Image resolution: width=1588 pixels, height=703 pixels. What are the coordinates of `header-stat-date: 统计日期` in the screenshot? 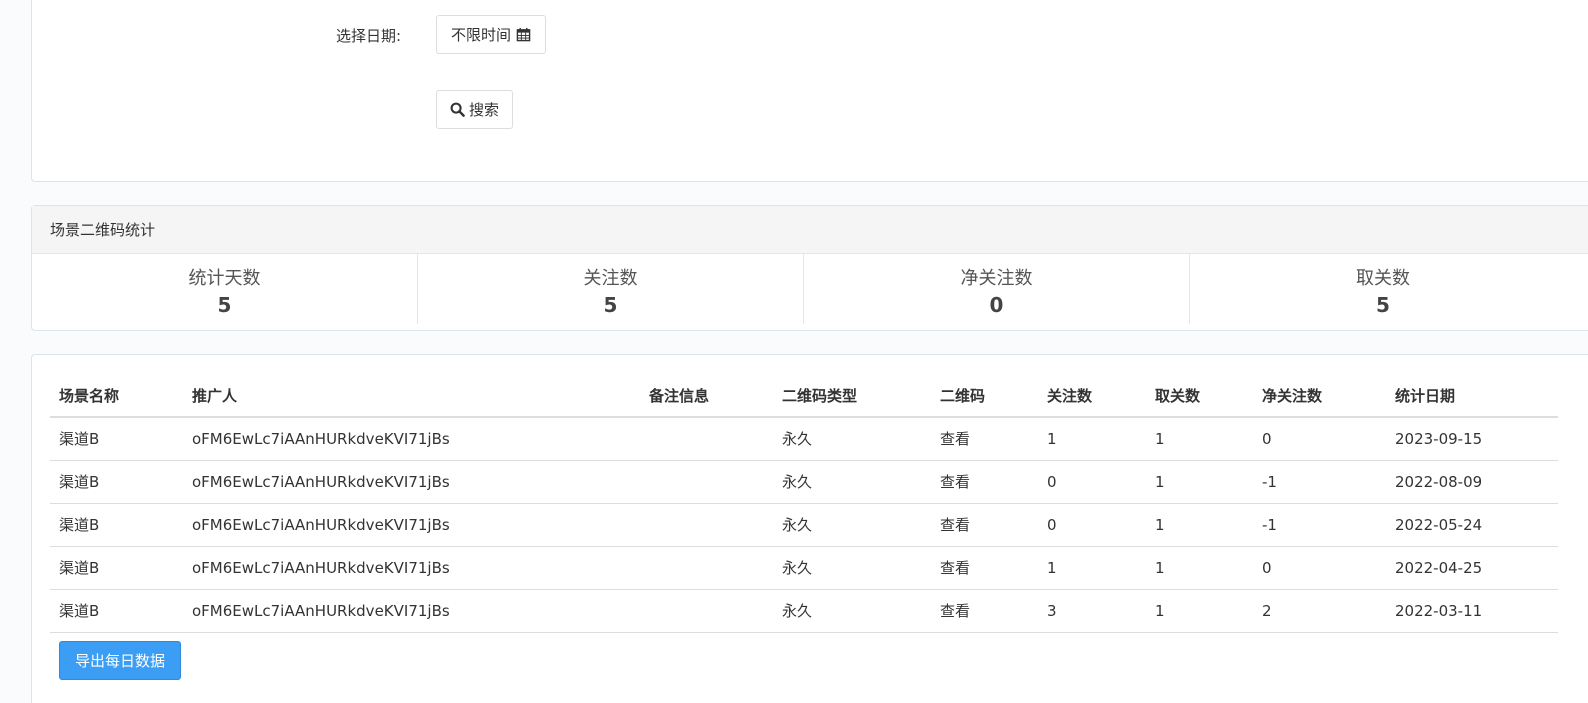 It's located at (1472, 396).